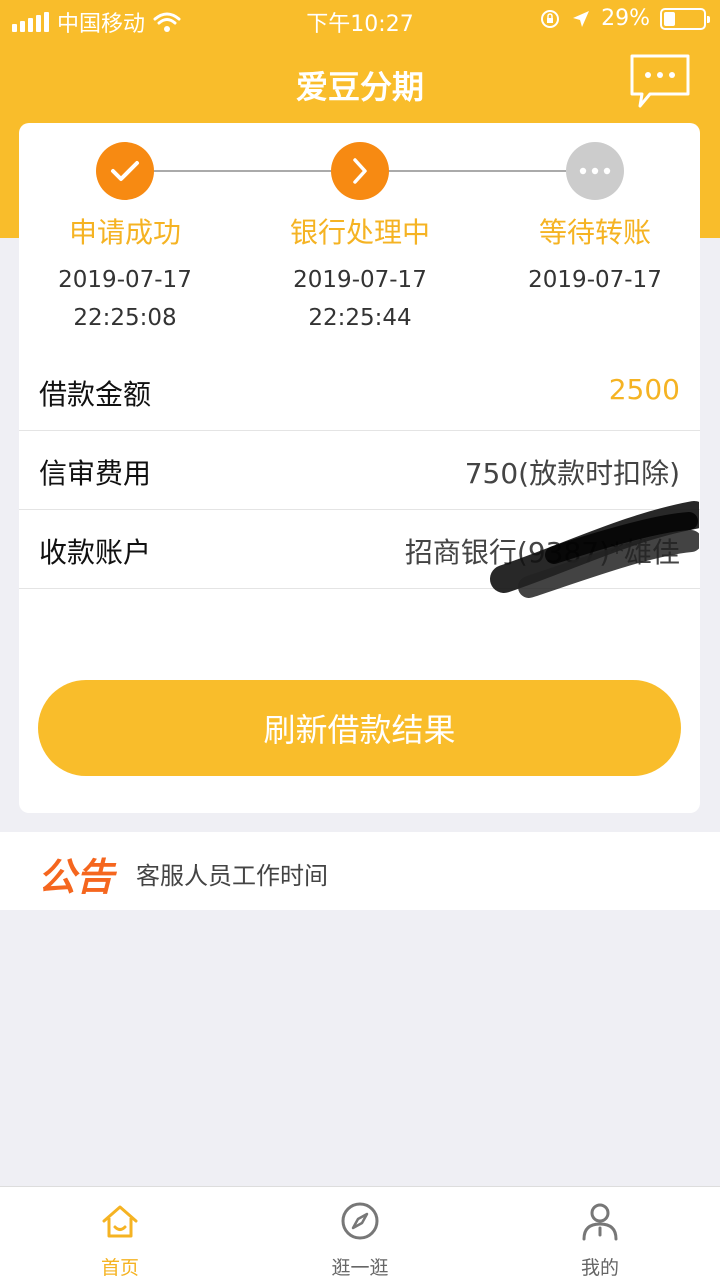 The height and width of the screenshot is (1280, 720). What do you see at coordinates (360, 1221) in the screenshot?
I see `compass-icon` at bounding box center [360, 1221].